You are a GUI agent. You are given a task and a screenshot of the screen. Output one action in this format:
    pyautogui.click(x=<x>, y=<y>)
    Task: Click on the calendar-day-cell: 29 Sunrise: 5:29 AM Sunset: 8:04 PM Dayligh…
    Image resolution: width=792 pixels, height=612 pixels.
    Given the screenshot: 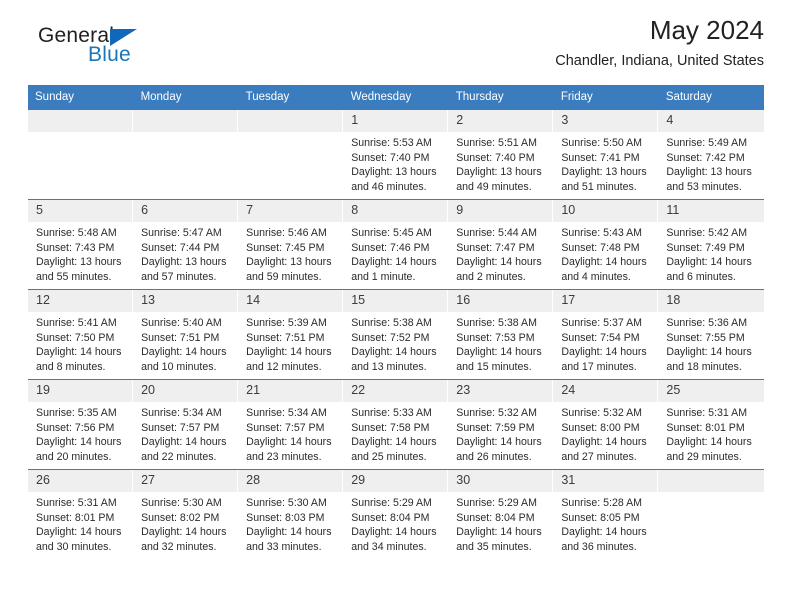 What is the action you would take?
    pyautogui.click(x=396, y=514)
    